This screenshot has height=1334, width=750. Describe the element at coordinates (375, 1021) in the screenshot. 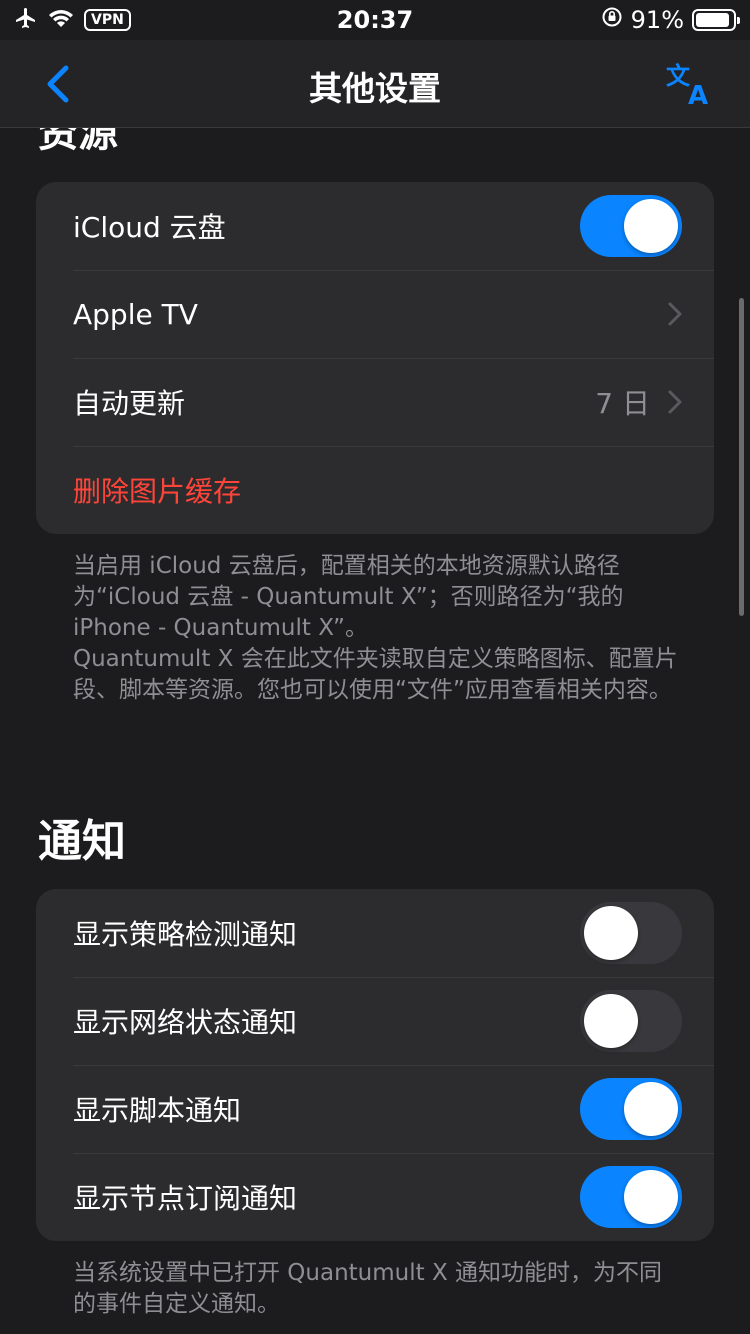

I see `network-status-notification-row: 显示网络状态通知` at that location.